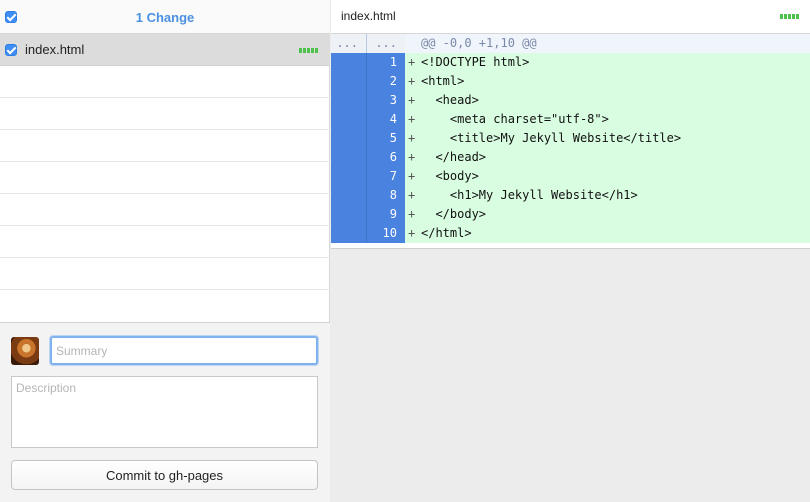 This screenshot has width=810, height=502. I want to click on diff-line: 8 + <h1>My Jekyll Website</h1>, so click(570, 195).